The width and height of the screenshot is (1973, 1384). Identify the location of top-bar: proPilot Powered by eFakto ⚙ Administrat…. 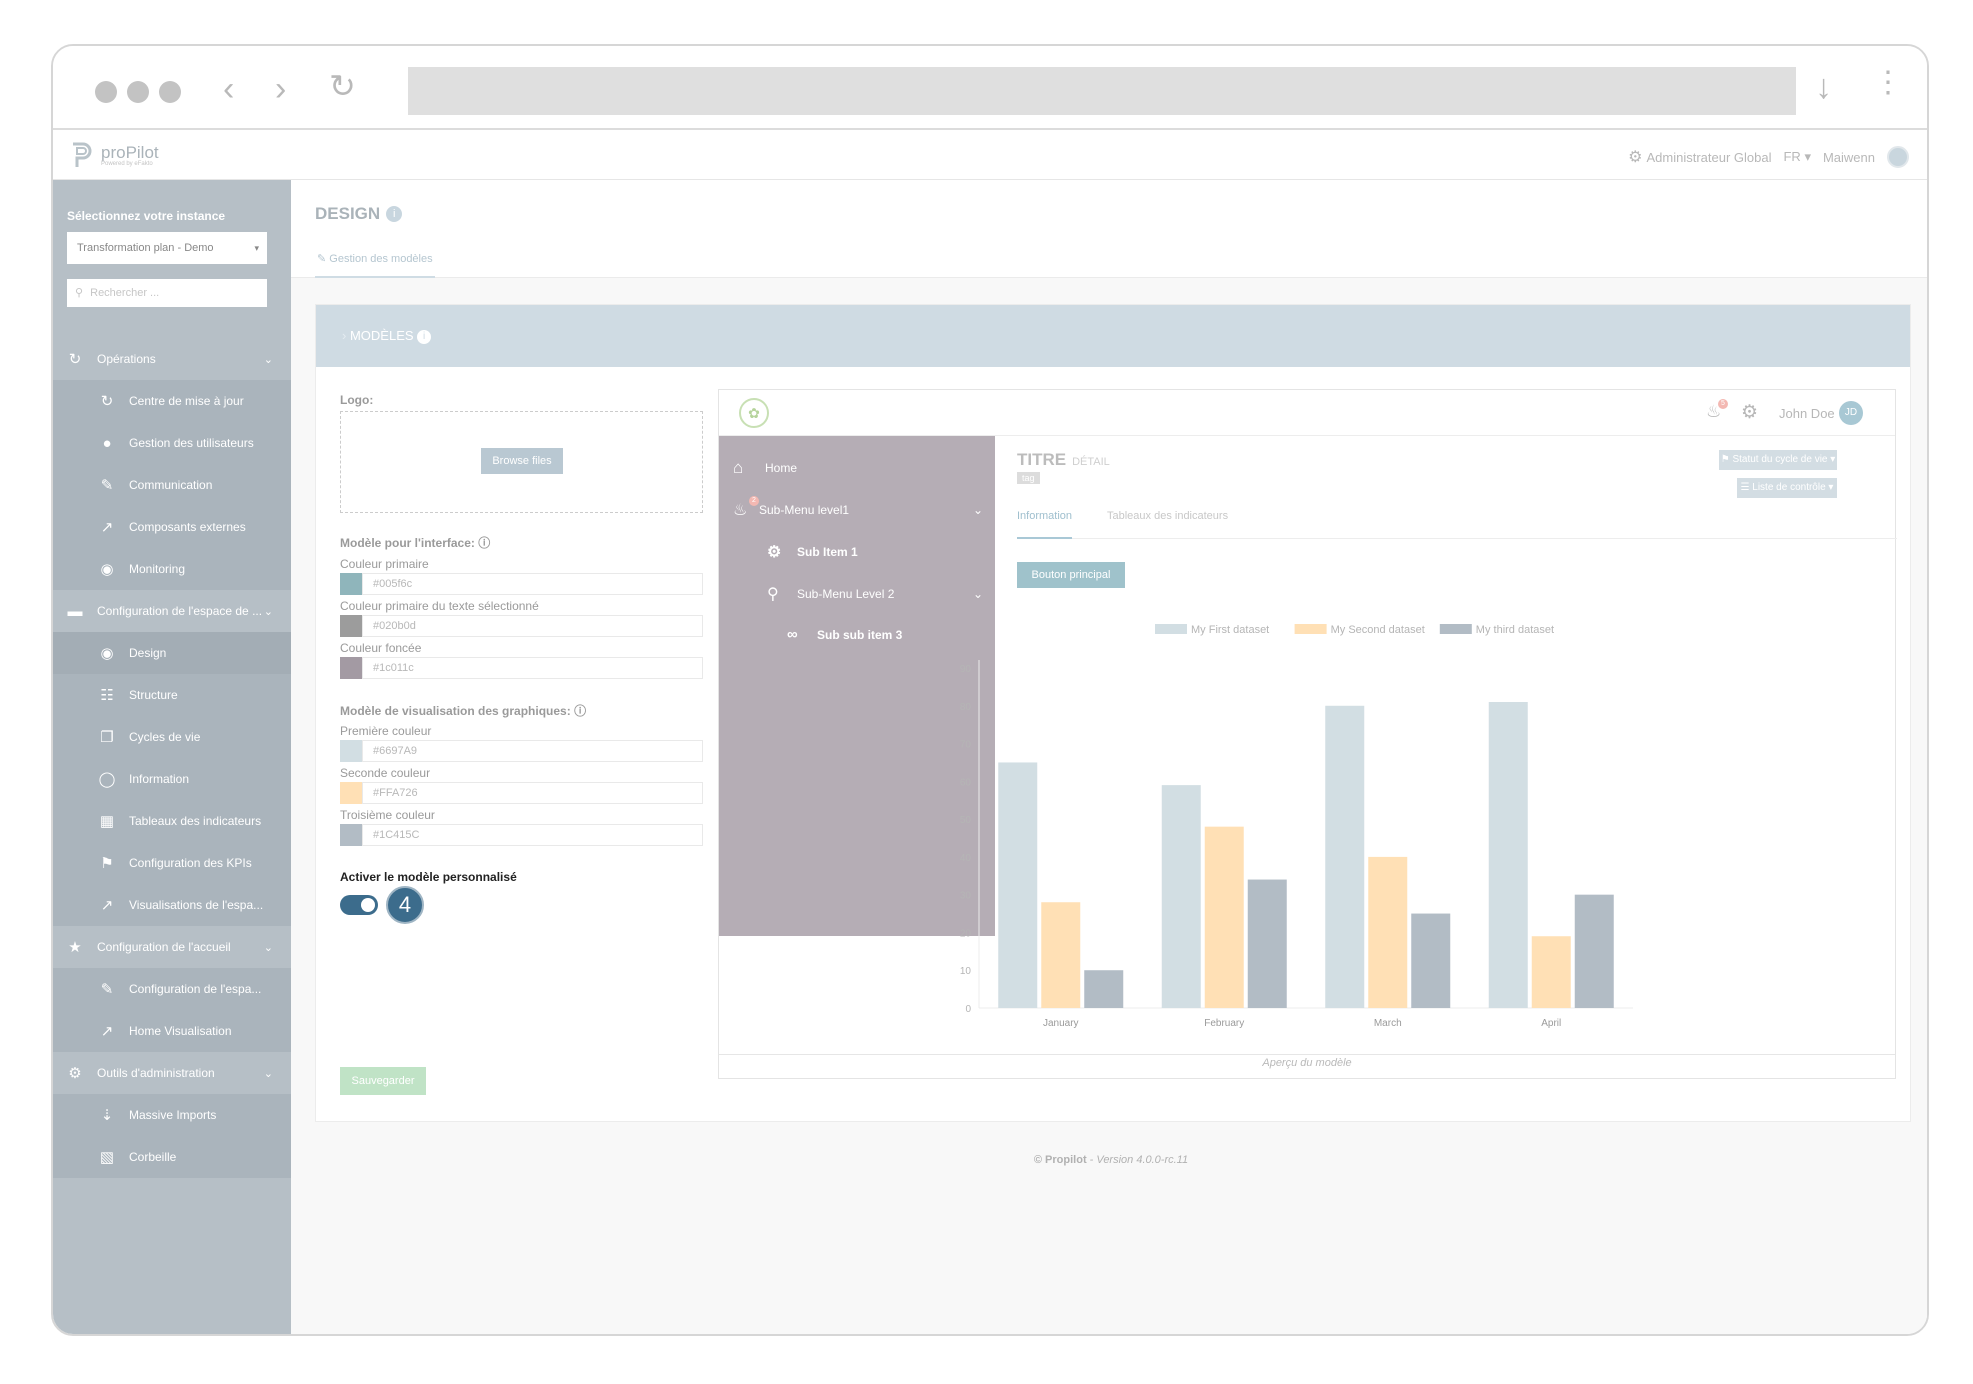
(990, 156).